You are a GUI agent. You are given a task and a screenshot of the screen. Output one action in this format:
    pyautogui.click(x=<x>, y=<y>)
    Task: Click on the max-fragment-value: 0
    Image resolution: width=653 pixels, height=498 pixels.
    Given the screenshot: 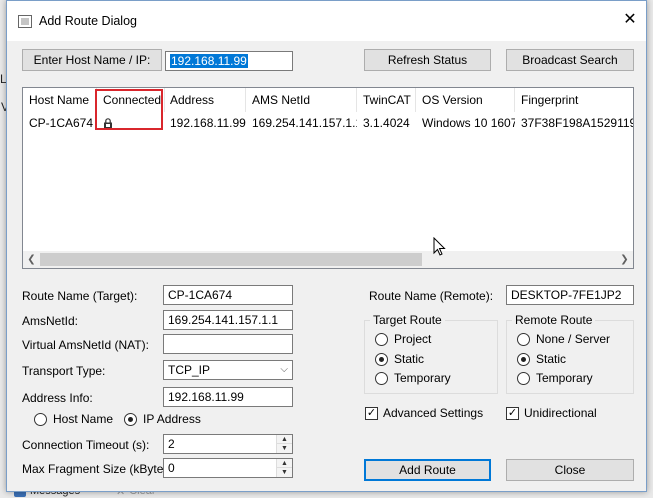 What is the action you would take?
    pyautogui.click(x=171, y=468)
    